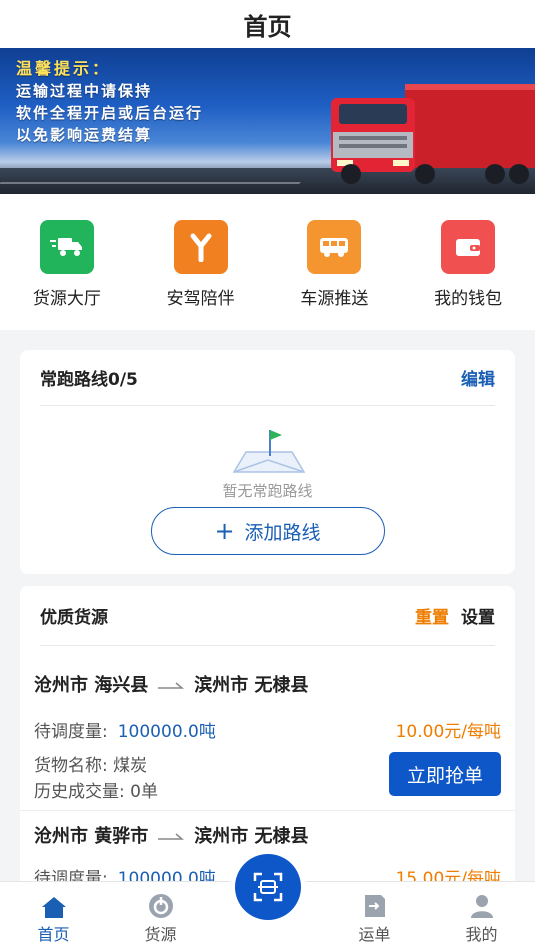 This screenshot has height=951, width=535. I want to click on truck-fast-icon, so click(66, 247).